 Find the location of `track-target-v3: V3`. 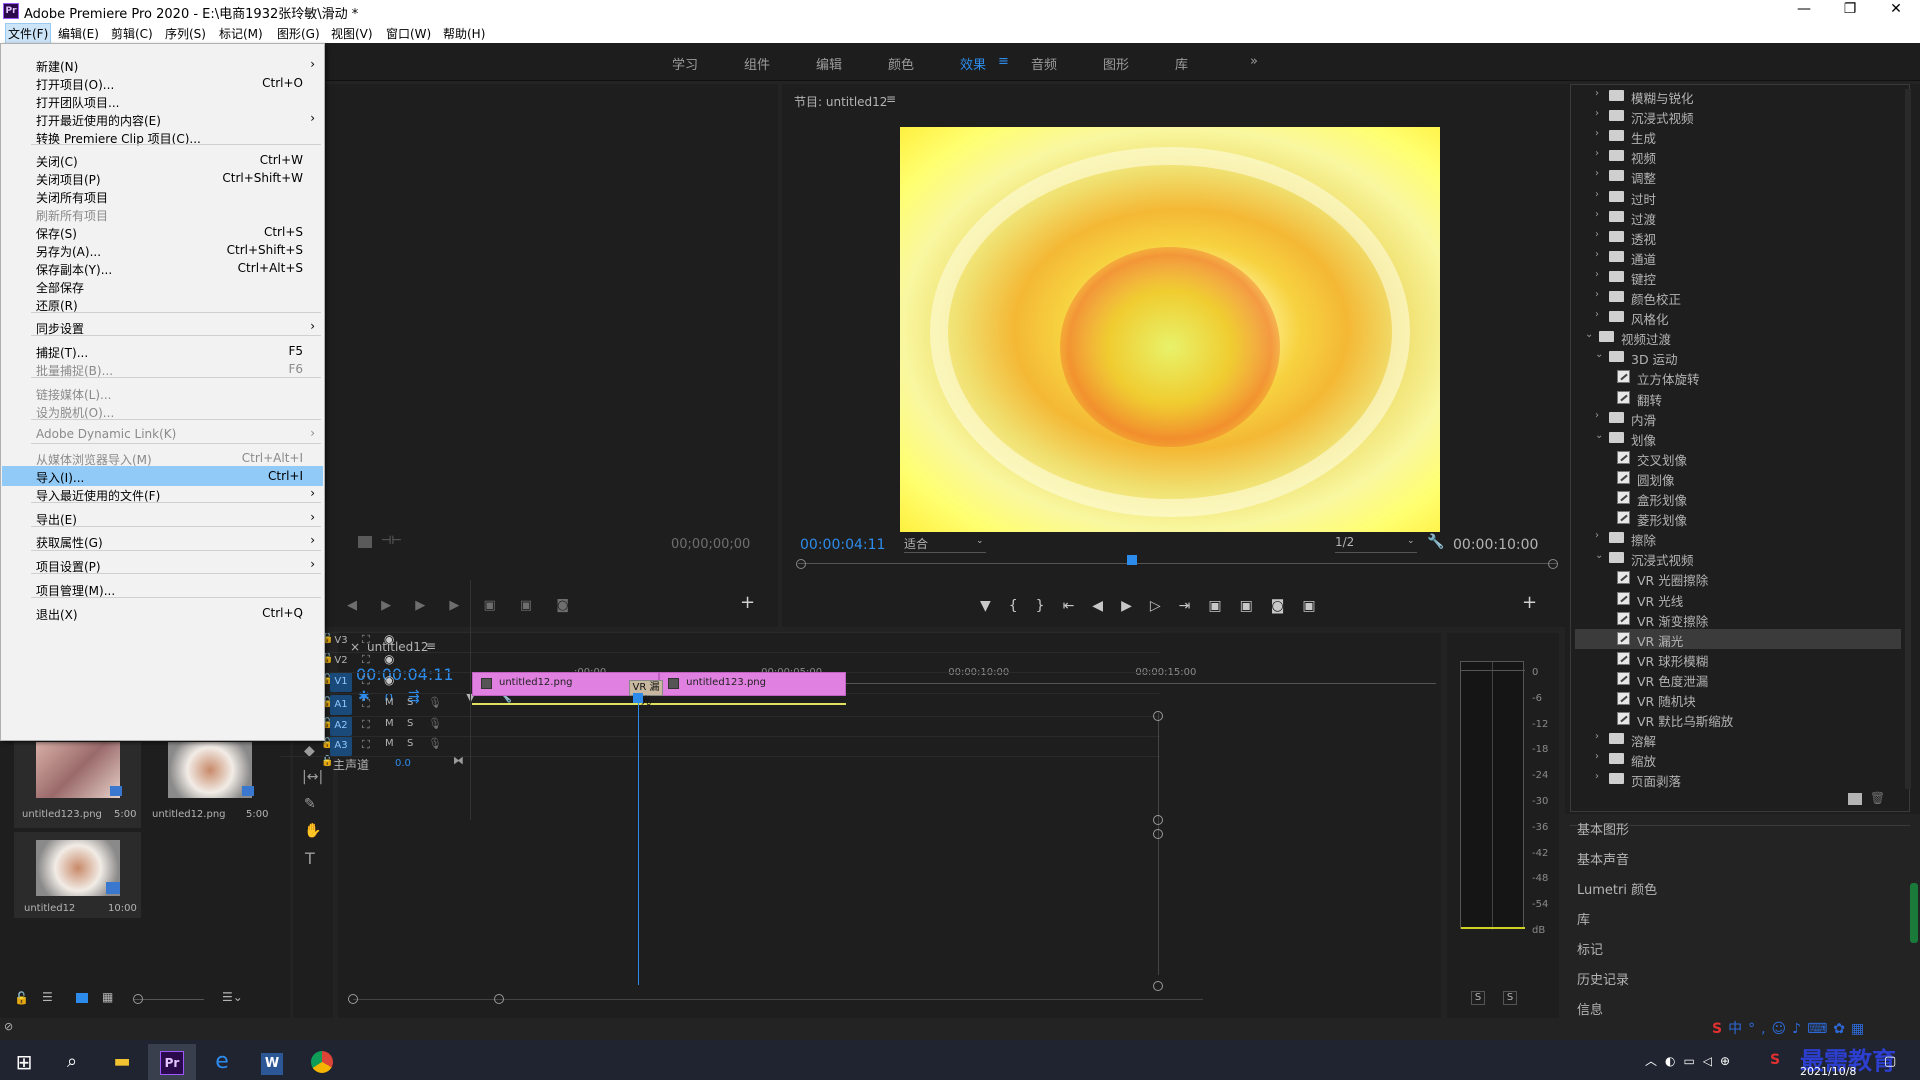

track-target-v3: V3 is located at coordinates (341, 641).